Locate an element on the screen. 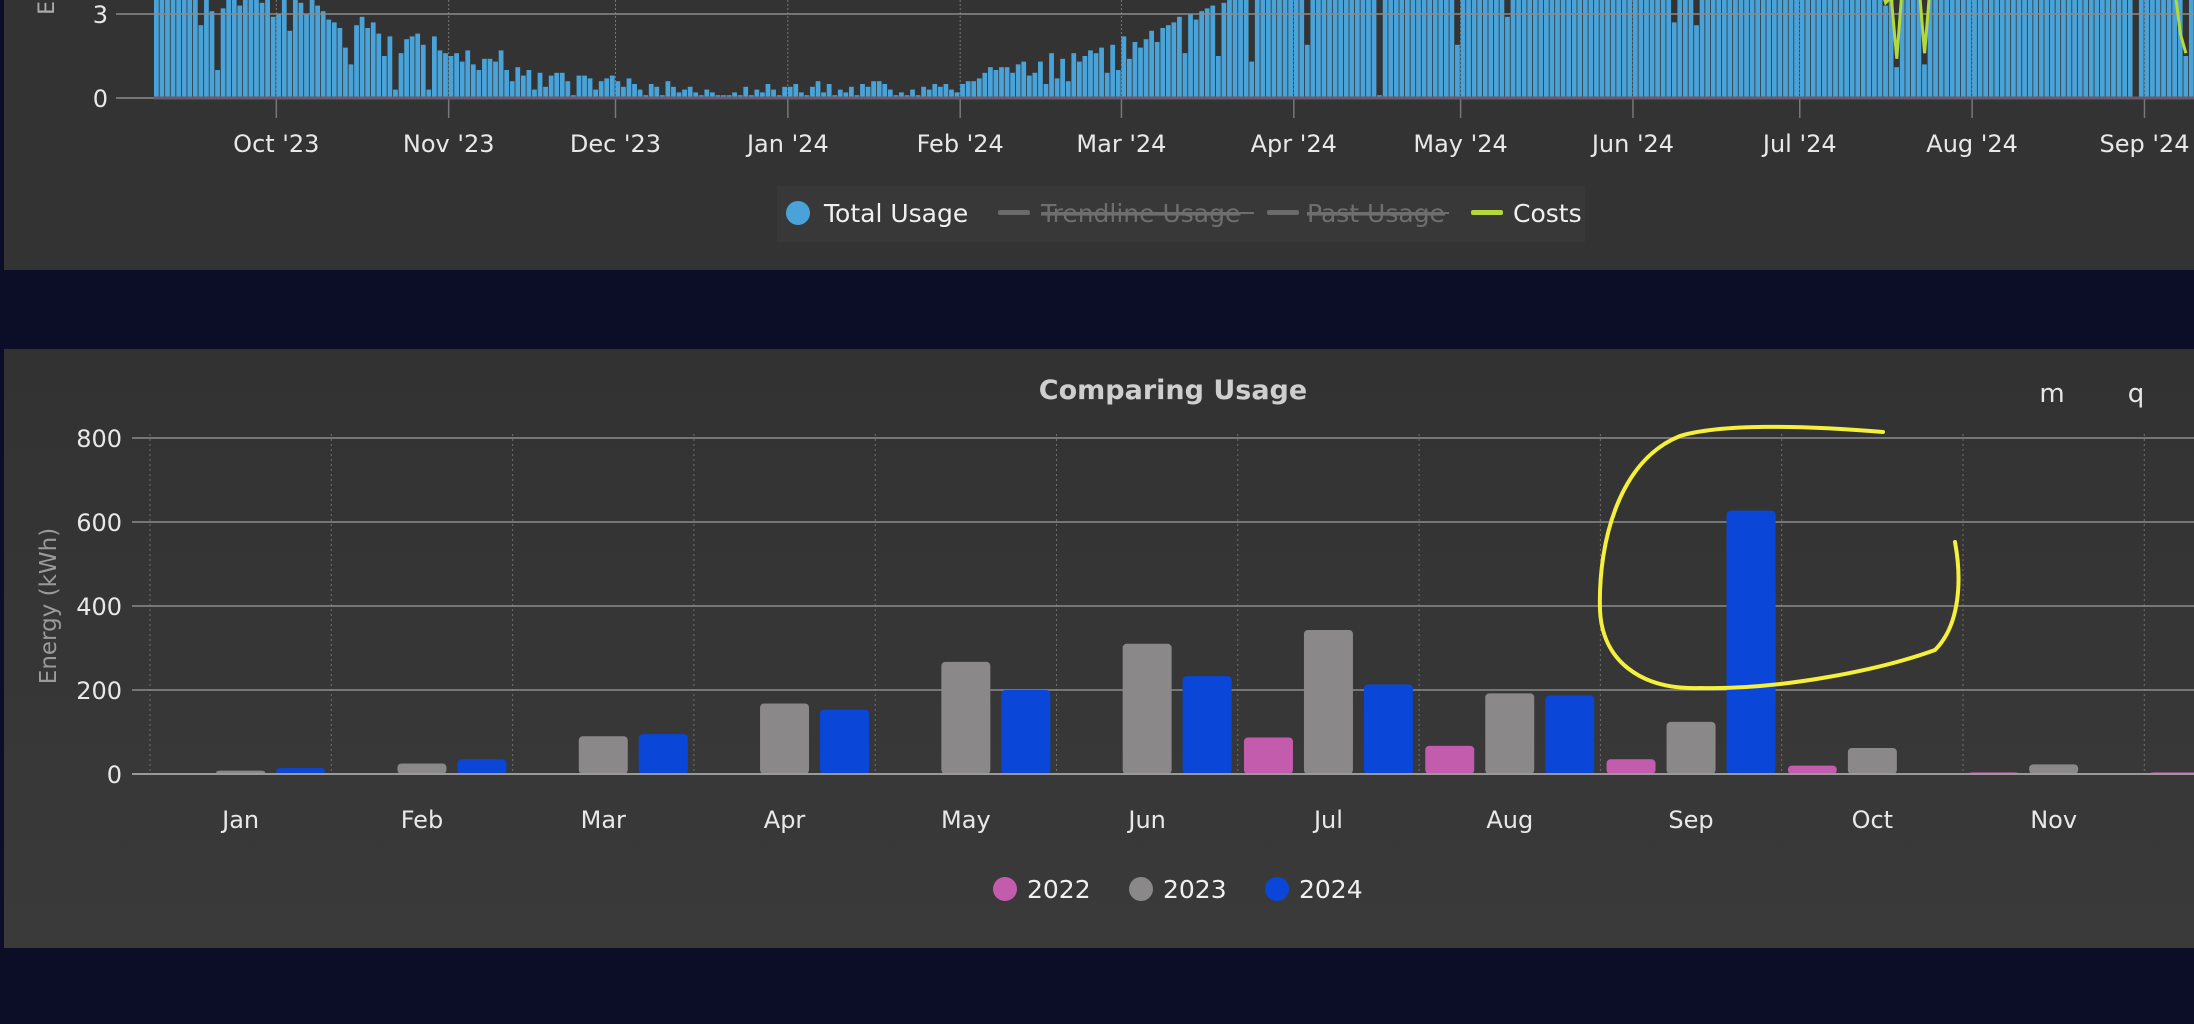 Image resolution: width=2194 pixels, height=1024 pixels. y-axis-label: Energy (kWh) is located at coordinates (49, 606).